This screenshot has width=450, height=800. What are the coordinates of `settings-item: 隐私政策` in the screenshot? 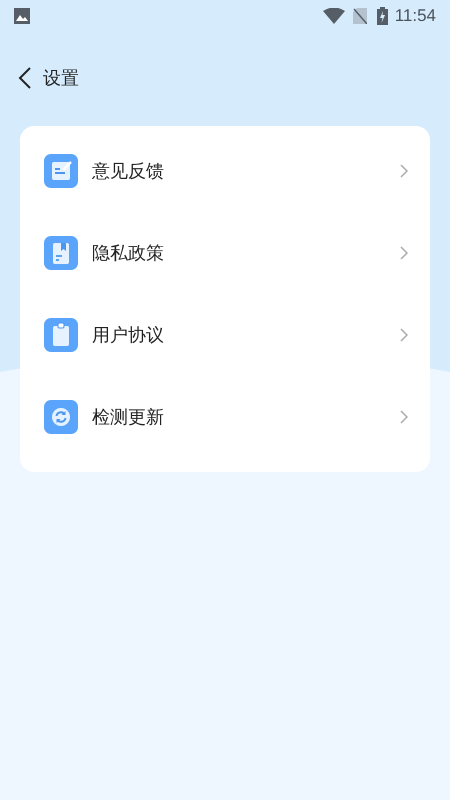 It's located at (225, 253).